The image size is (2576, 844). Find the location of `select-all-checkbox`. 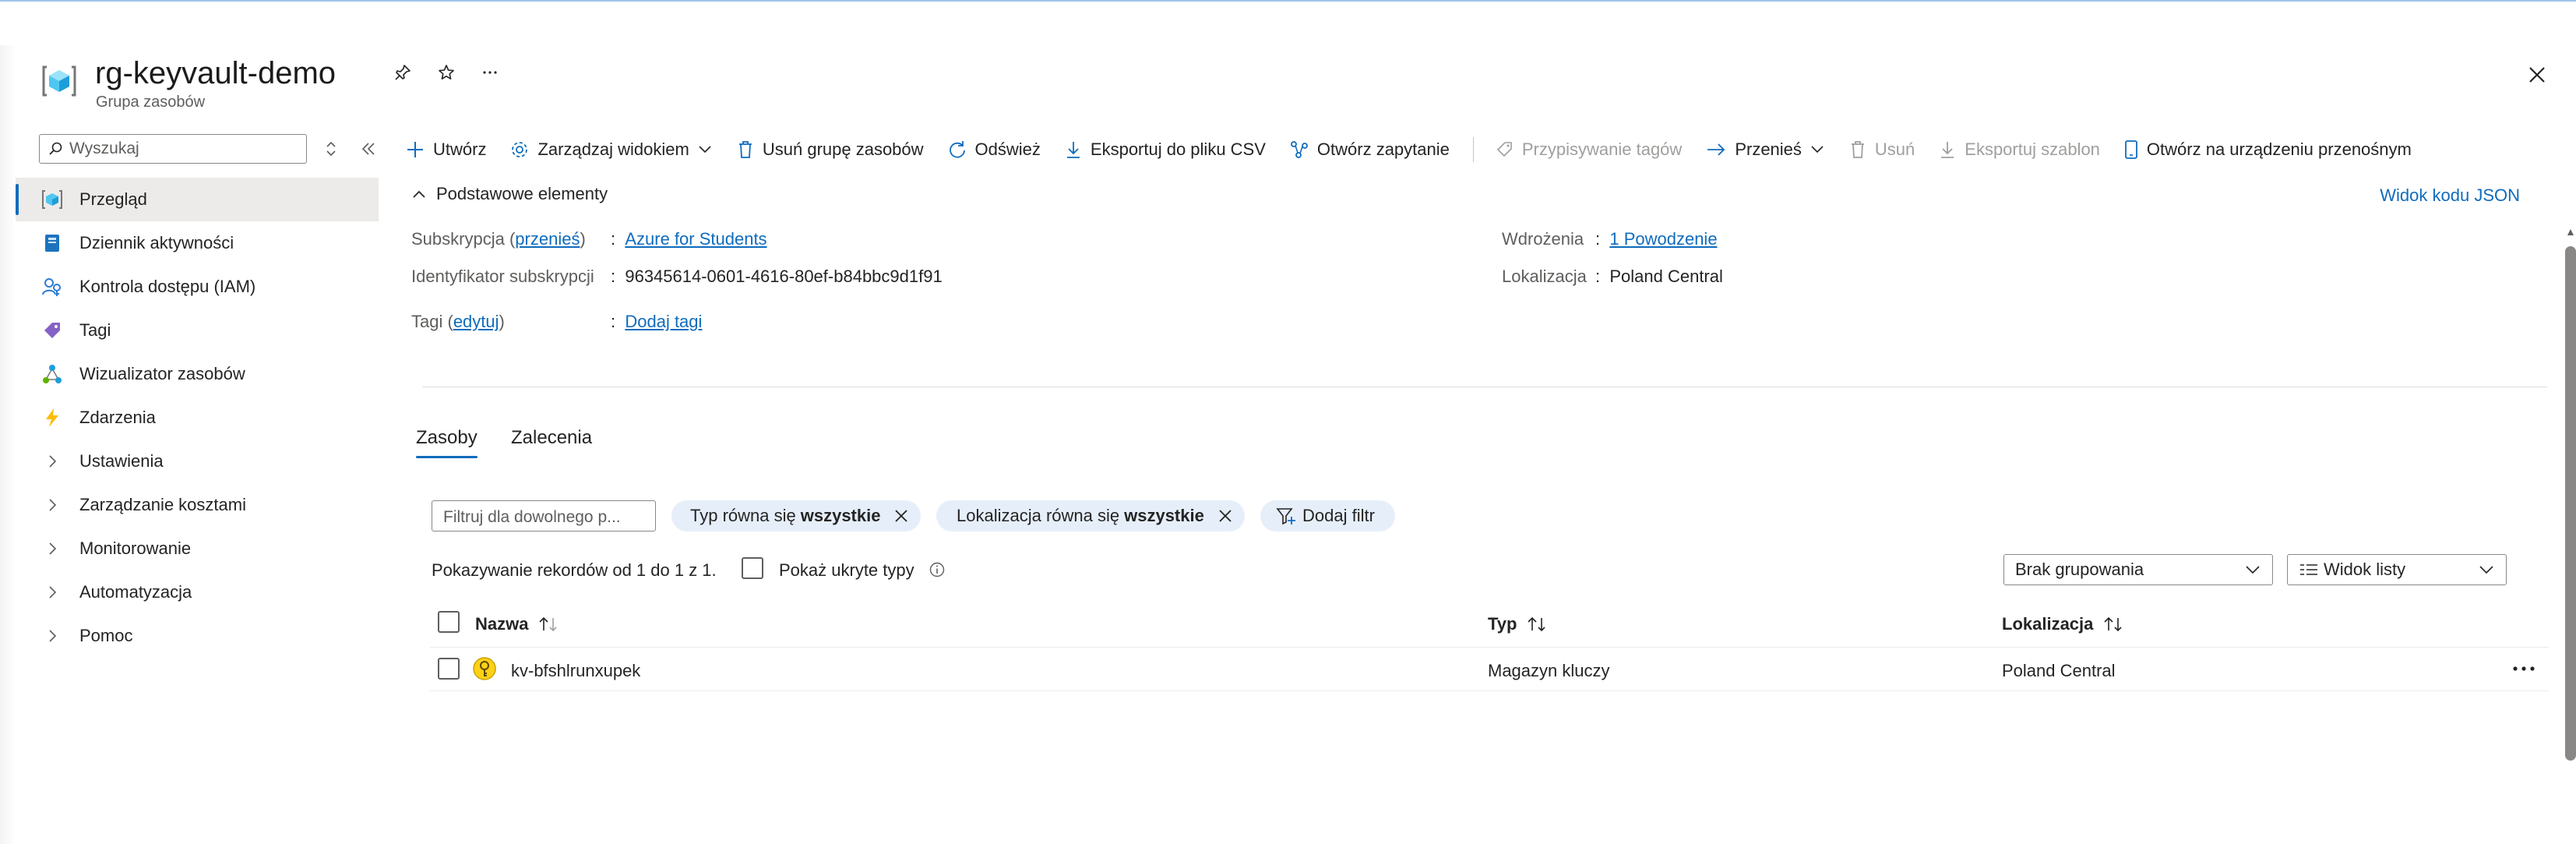

select-all-checkbox is located at coordinates (449, 622).